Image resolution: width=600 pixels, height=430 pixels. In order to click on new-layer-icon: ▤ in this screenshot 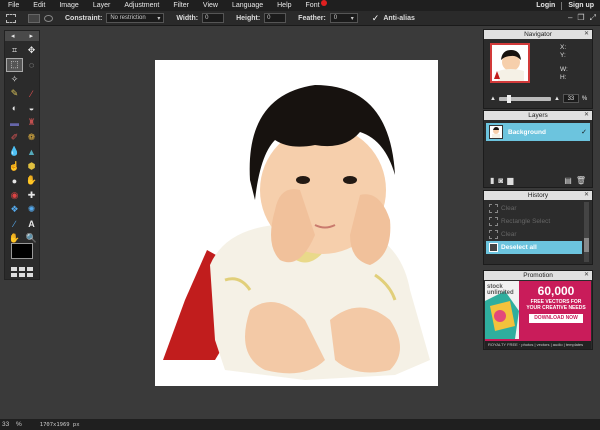, I will do `click(568, 180)`.